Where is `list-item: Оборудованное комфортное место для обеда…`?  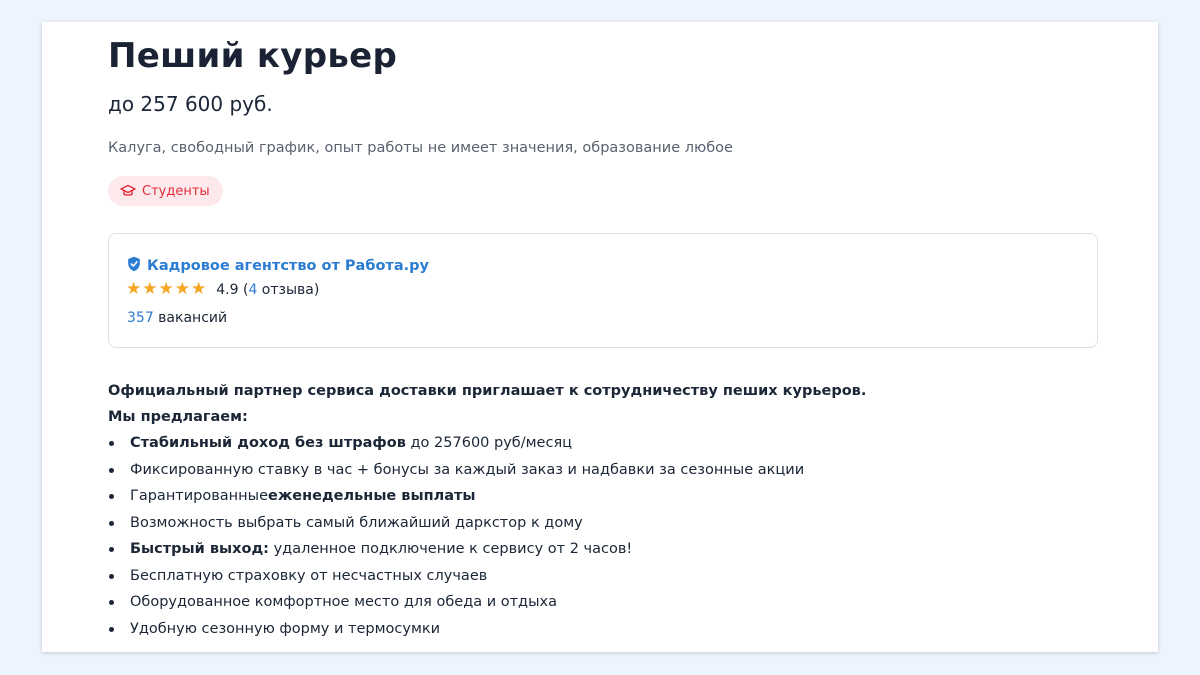 list-item: Оборудованное комфортное место для обеда… is located at coordinates (603, 602).